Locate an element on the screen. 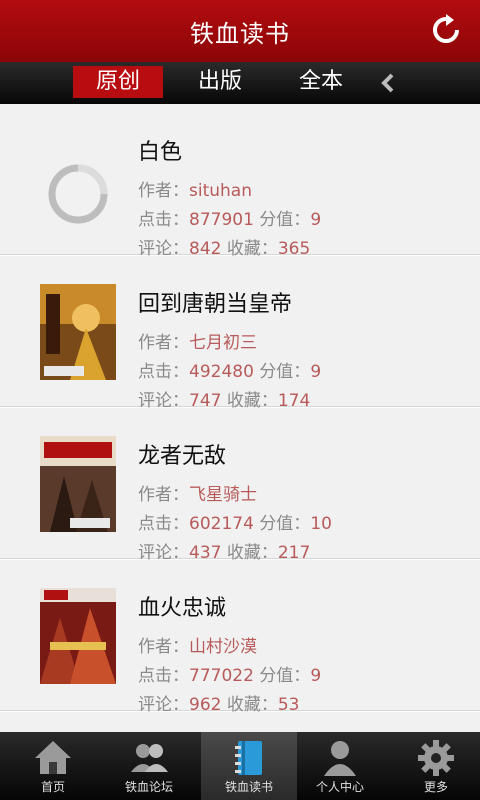  stats-row: 点击：777022 分值：9 is located at coordinates (229, 673).